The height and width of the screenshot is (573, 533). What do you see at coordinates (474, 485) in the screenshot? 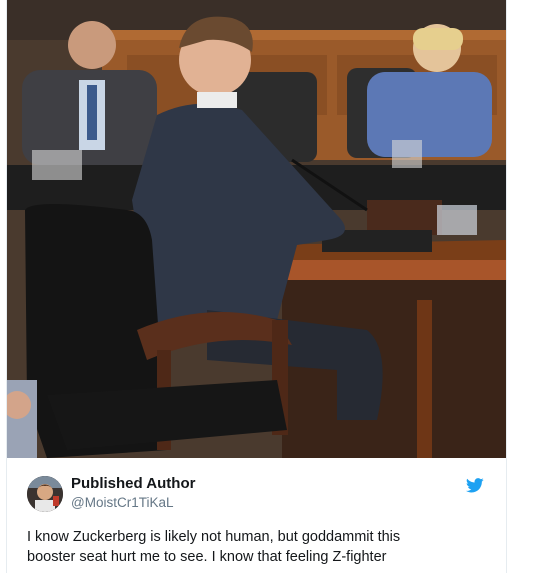
I see `twitter-bird-icon` at bounding box center [474, 485].